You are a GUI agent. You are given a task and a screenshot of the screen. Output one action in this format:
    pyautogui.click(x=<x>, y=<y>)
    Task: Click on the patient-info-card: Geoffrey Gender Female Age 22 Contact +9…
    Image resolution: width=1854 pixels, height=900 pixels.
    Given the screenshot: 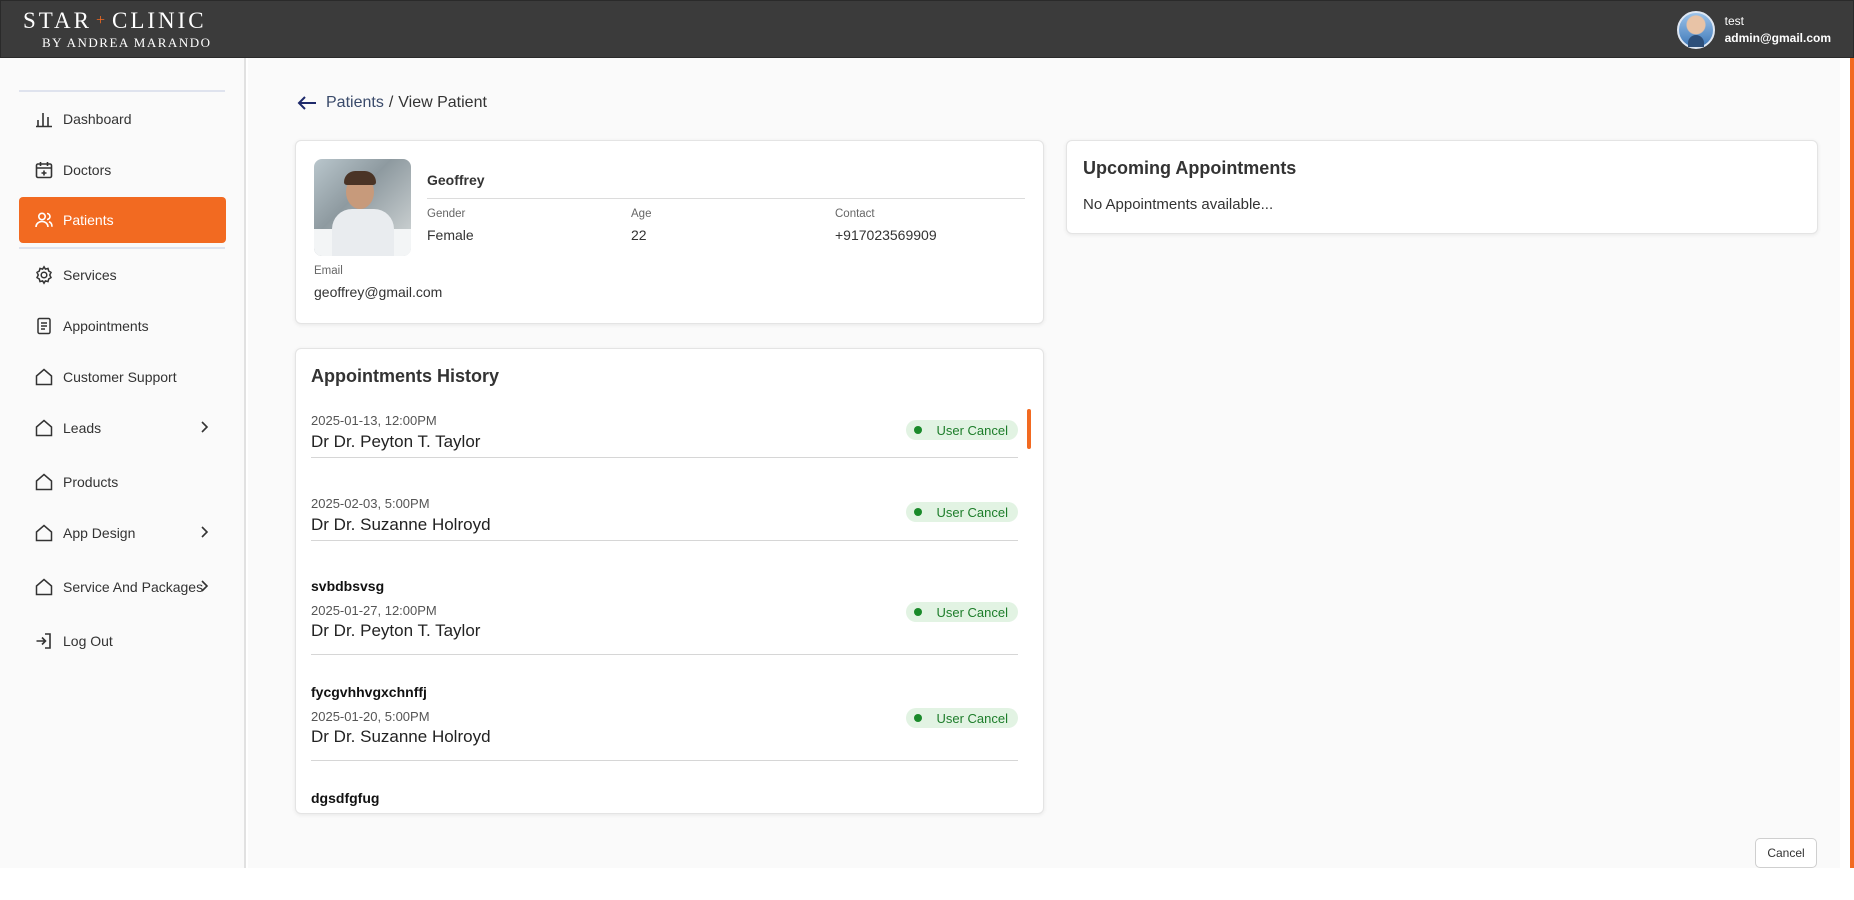 What is the action you would take?
    pyautogui.click(x=669, y=232)
    